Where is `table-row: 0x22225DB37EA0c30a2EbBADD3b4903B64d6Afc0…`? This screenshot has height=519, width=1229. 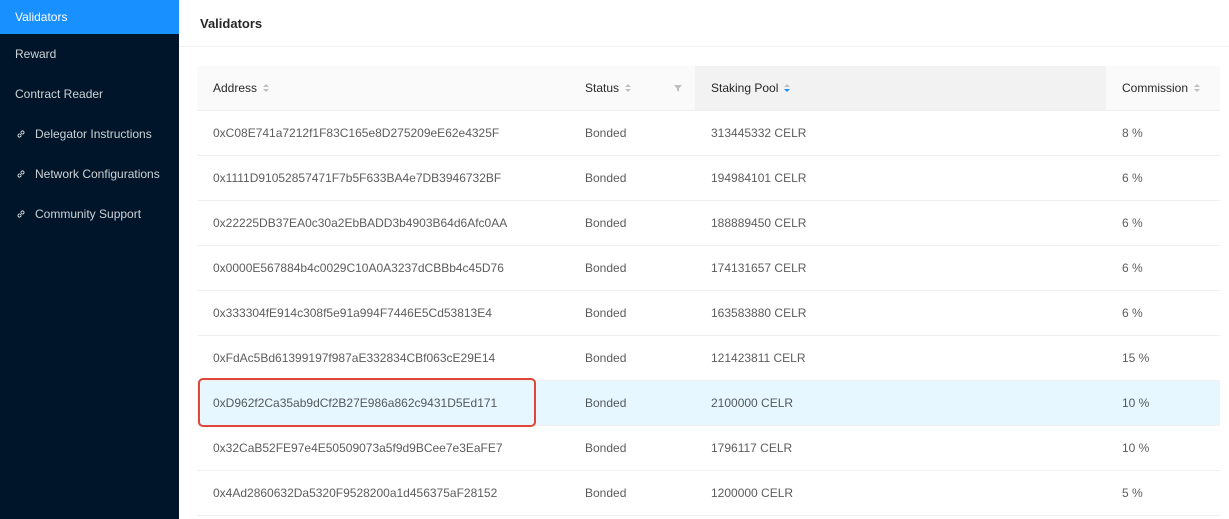
table-row: 0x22225DB37EA0c30a2EbBADD3b4903B64d6Afc0… is located at coordinates (708, 223).